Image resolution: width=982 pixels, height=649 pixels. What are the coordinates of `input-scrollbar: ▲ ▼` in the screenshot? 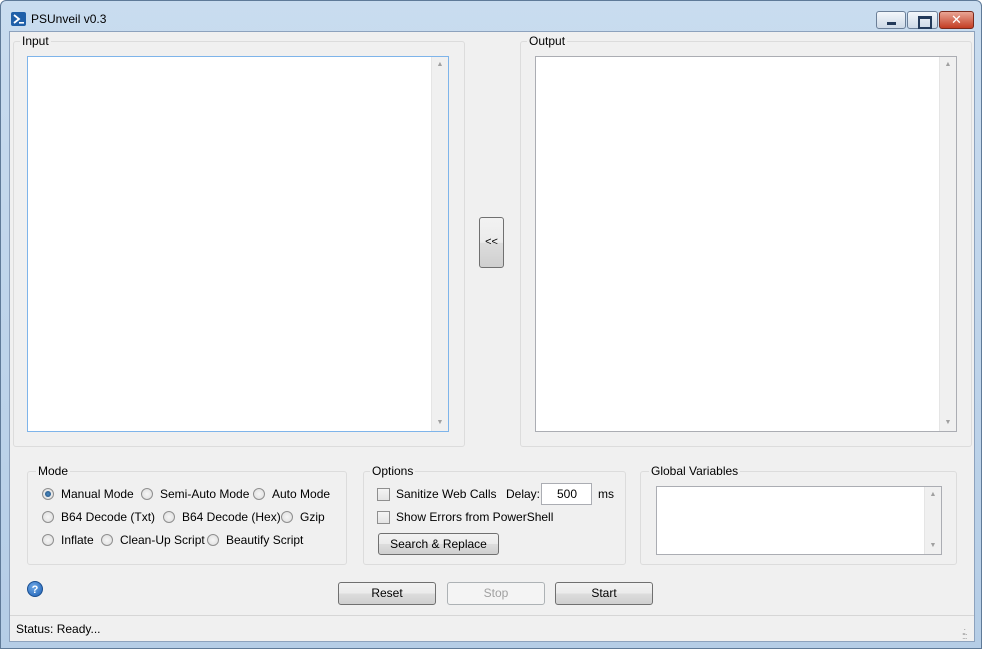 It's located at (439, 244).